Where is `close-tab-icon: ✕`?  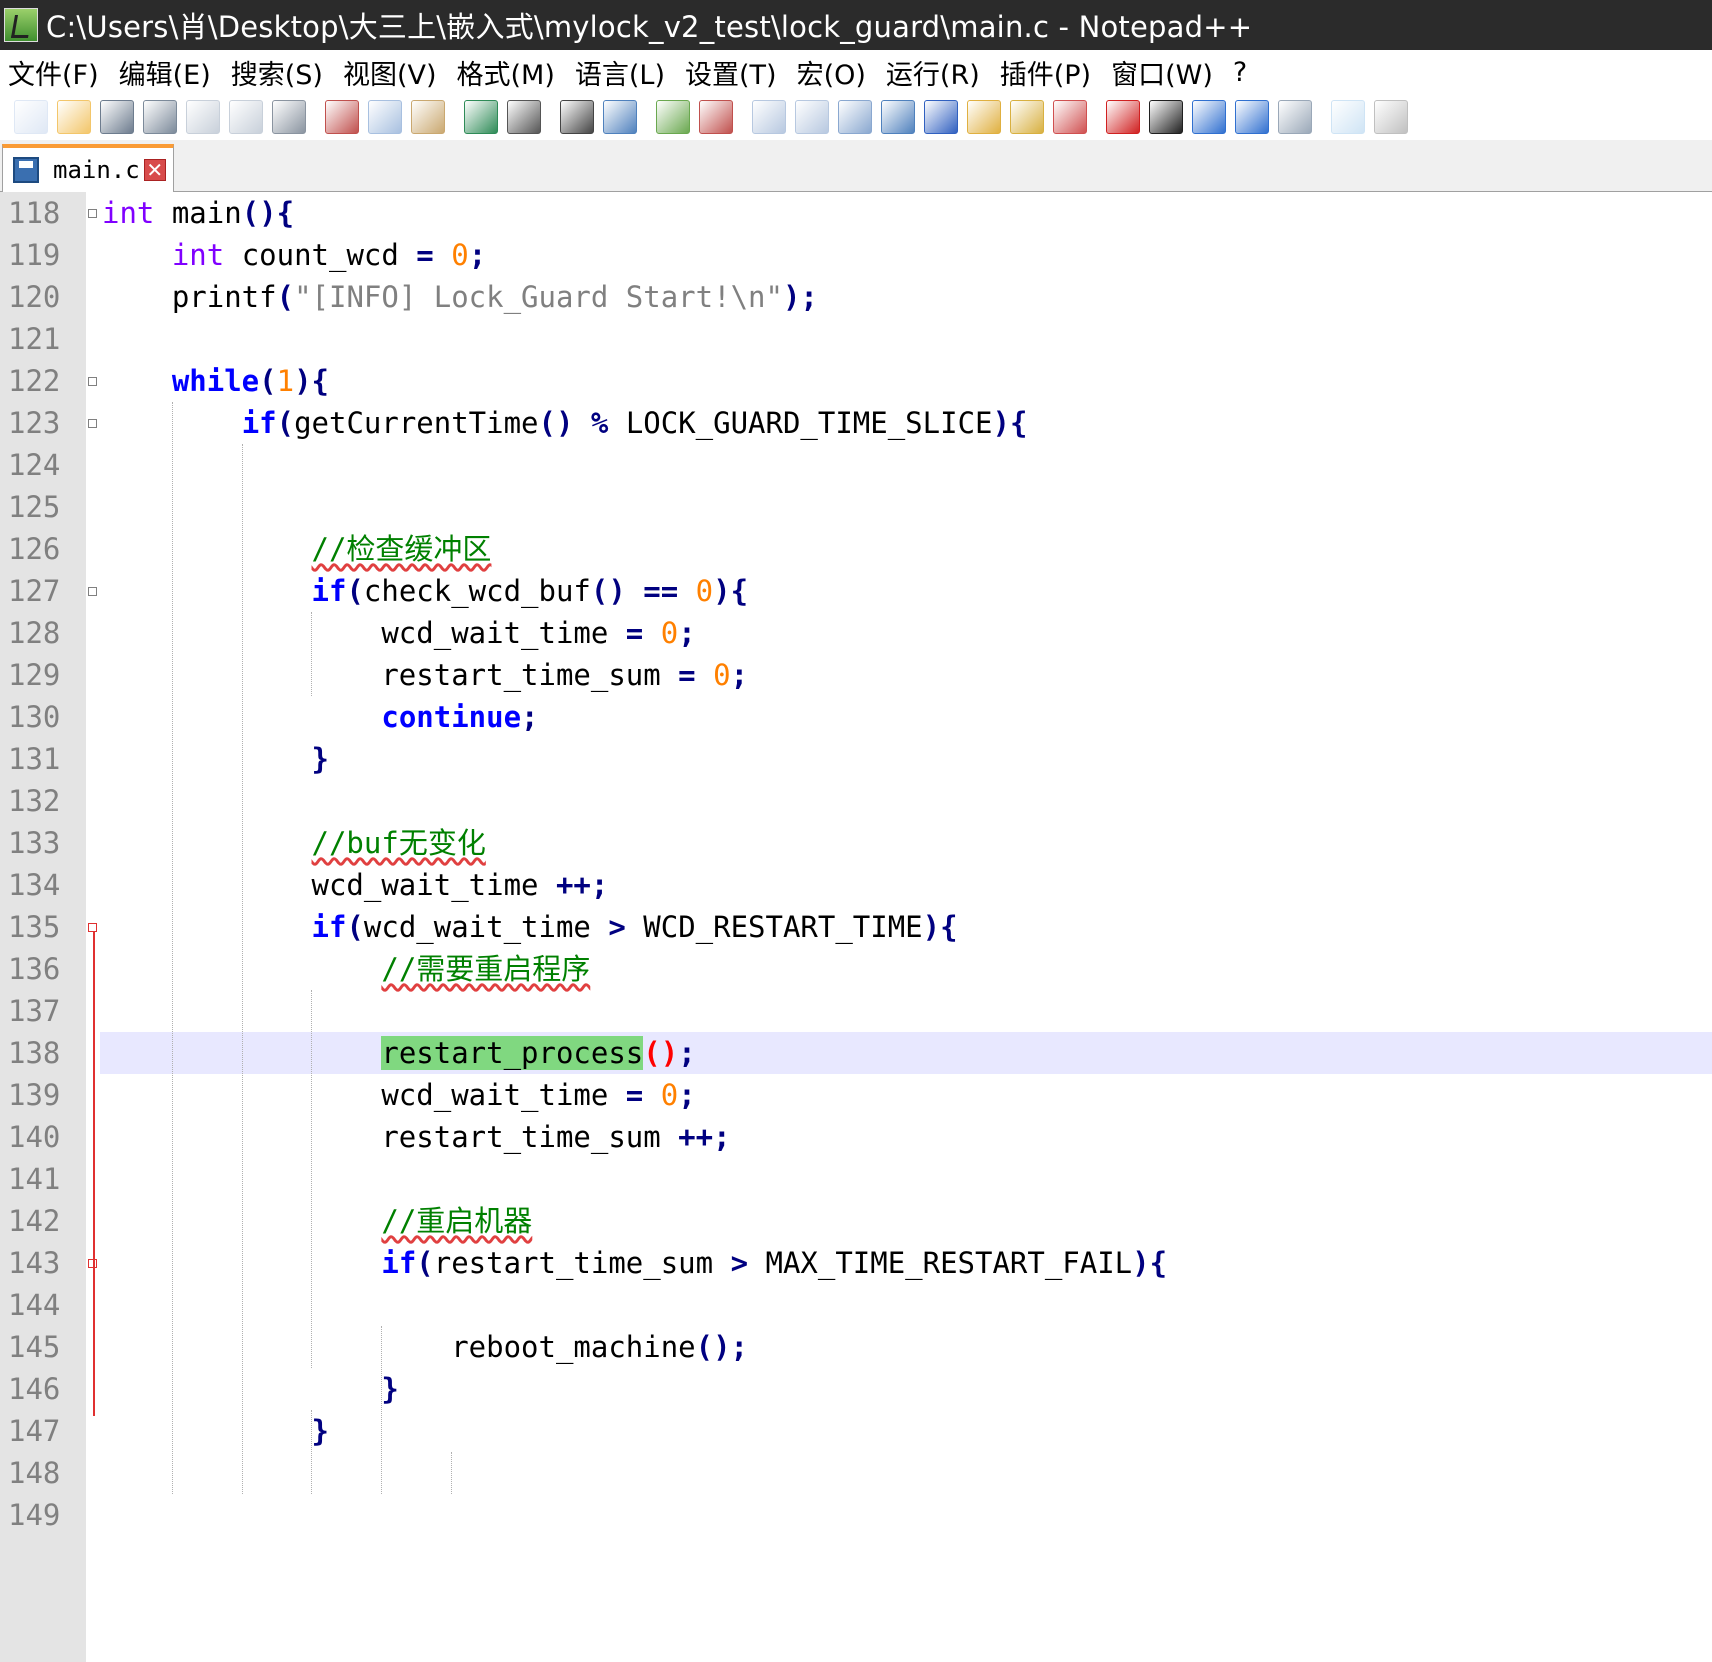 close-tab-icon: ✕ is located at coordinates (154, 170).